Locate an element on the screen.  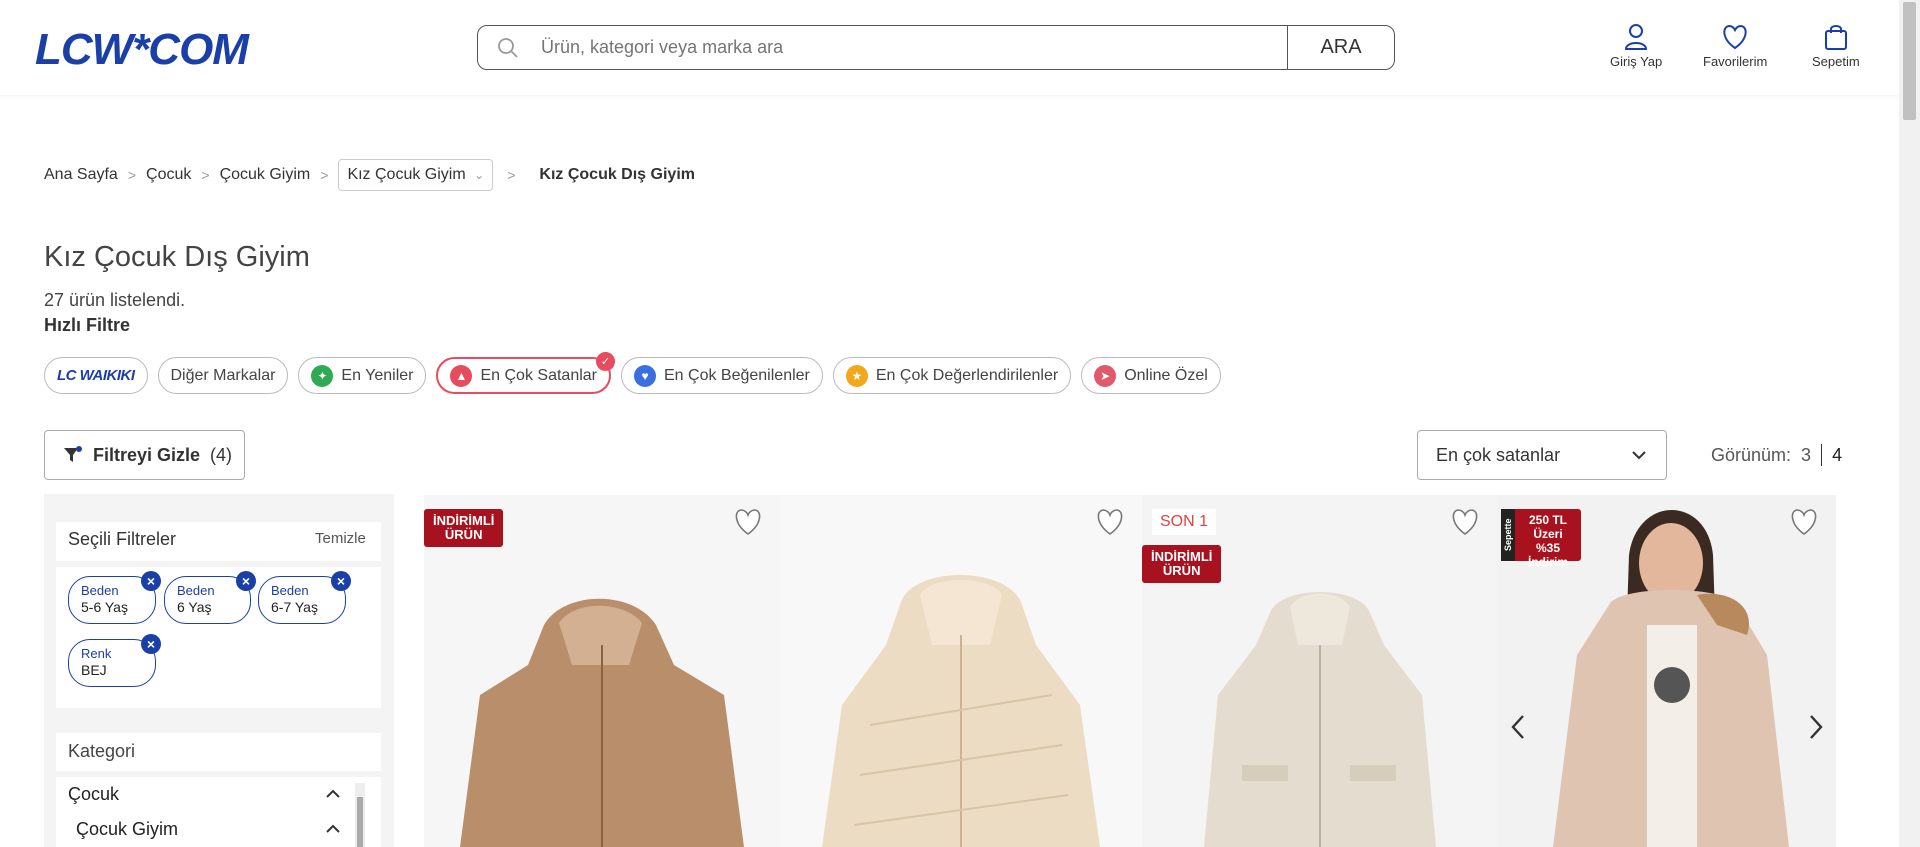
chip-online-special: ➤ Online Özel is located at coordinates (1151, 375).